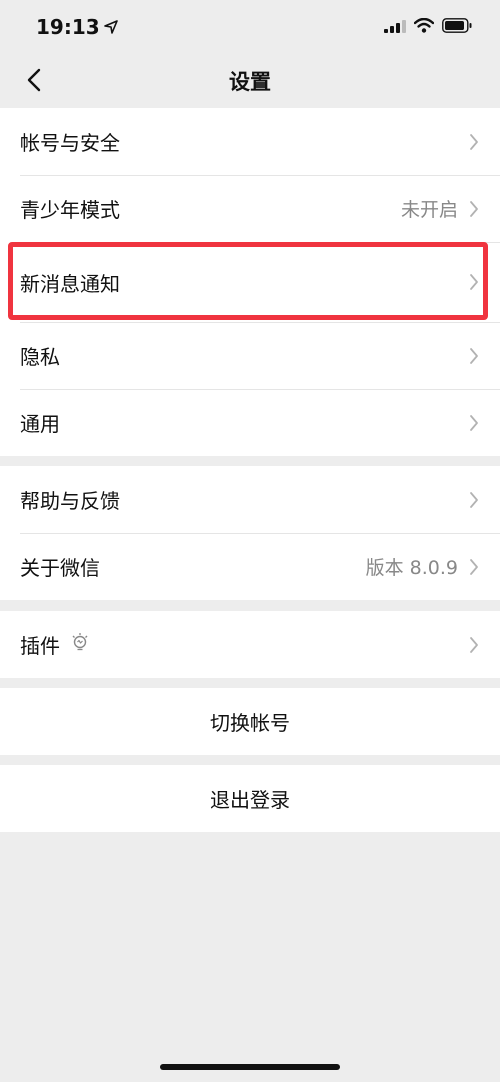  I want to click on version-text: 版本 8.0.9, so click(411, 568).